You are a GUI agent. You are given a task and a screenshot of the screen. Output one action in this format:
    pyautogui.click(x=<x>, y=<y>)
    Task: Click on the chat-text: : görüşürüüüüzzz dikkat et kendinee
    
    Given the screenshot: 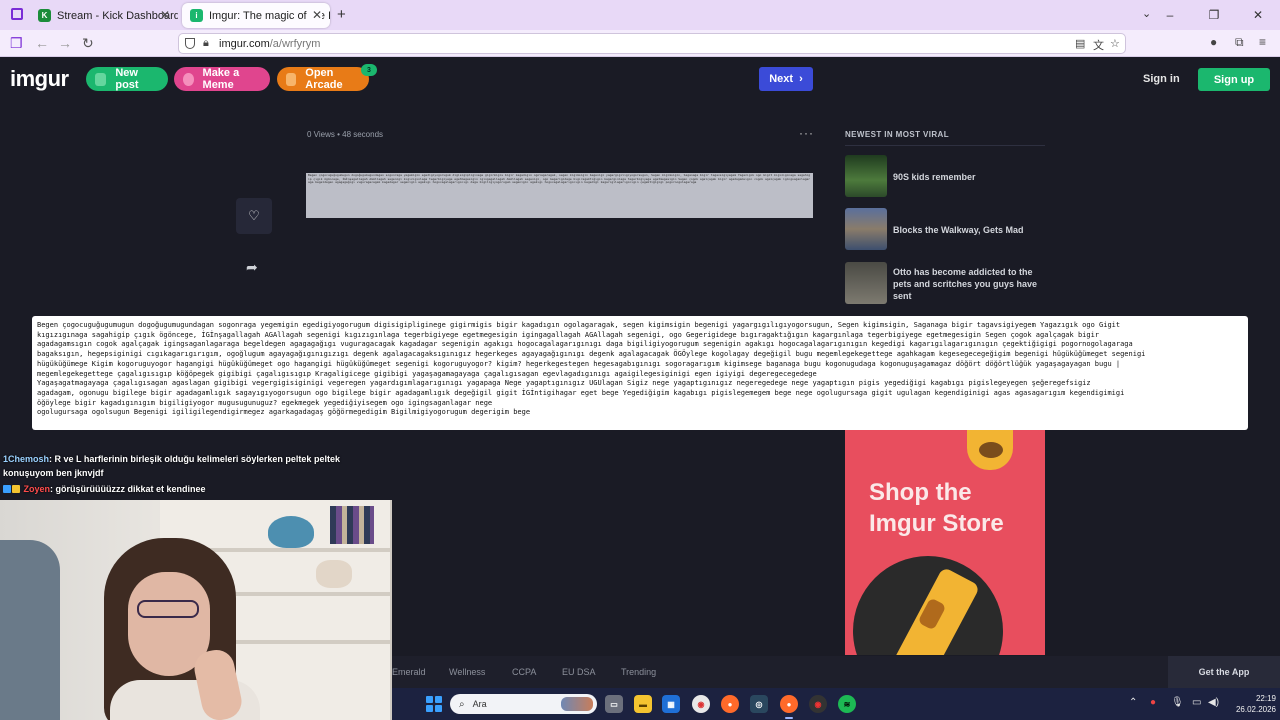 What is the action you would take?
    pyautogui.click(x=128, y=489)
    